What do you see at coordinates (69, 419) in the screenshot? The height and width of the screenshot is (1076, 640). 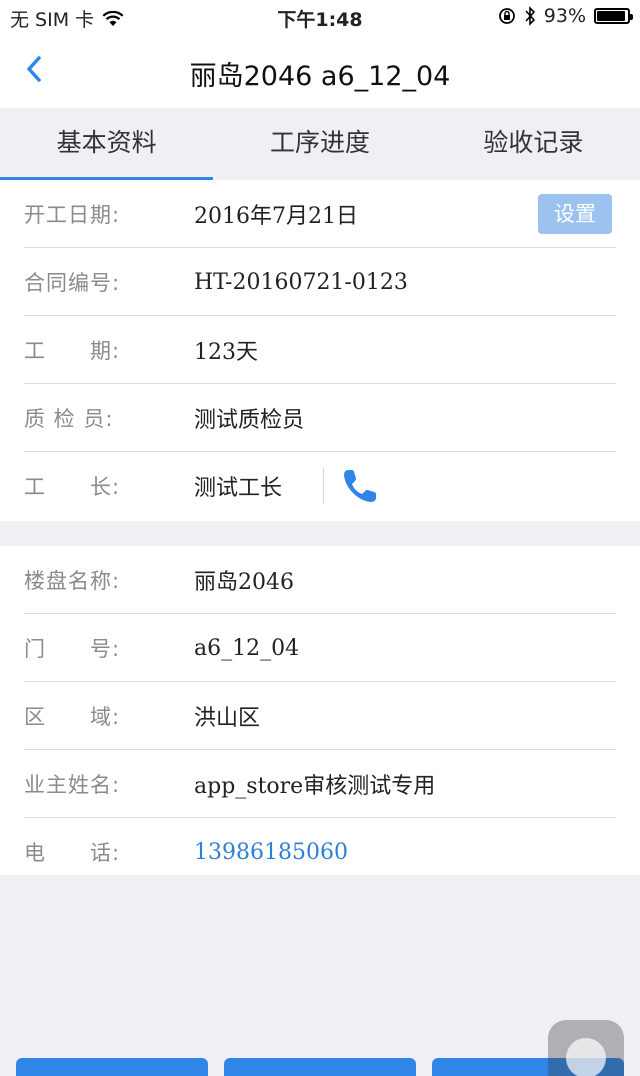 I see `inspector-label: 质 检 员:` at bounding box center [69, 419].